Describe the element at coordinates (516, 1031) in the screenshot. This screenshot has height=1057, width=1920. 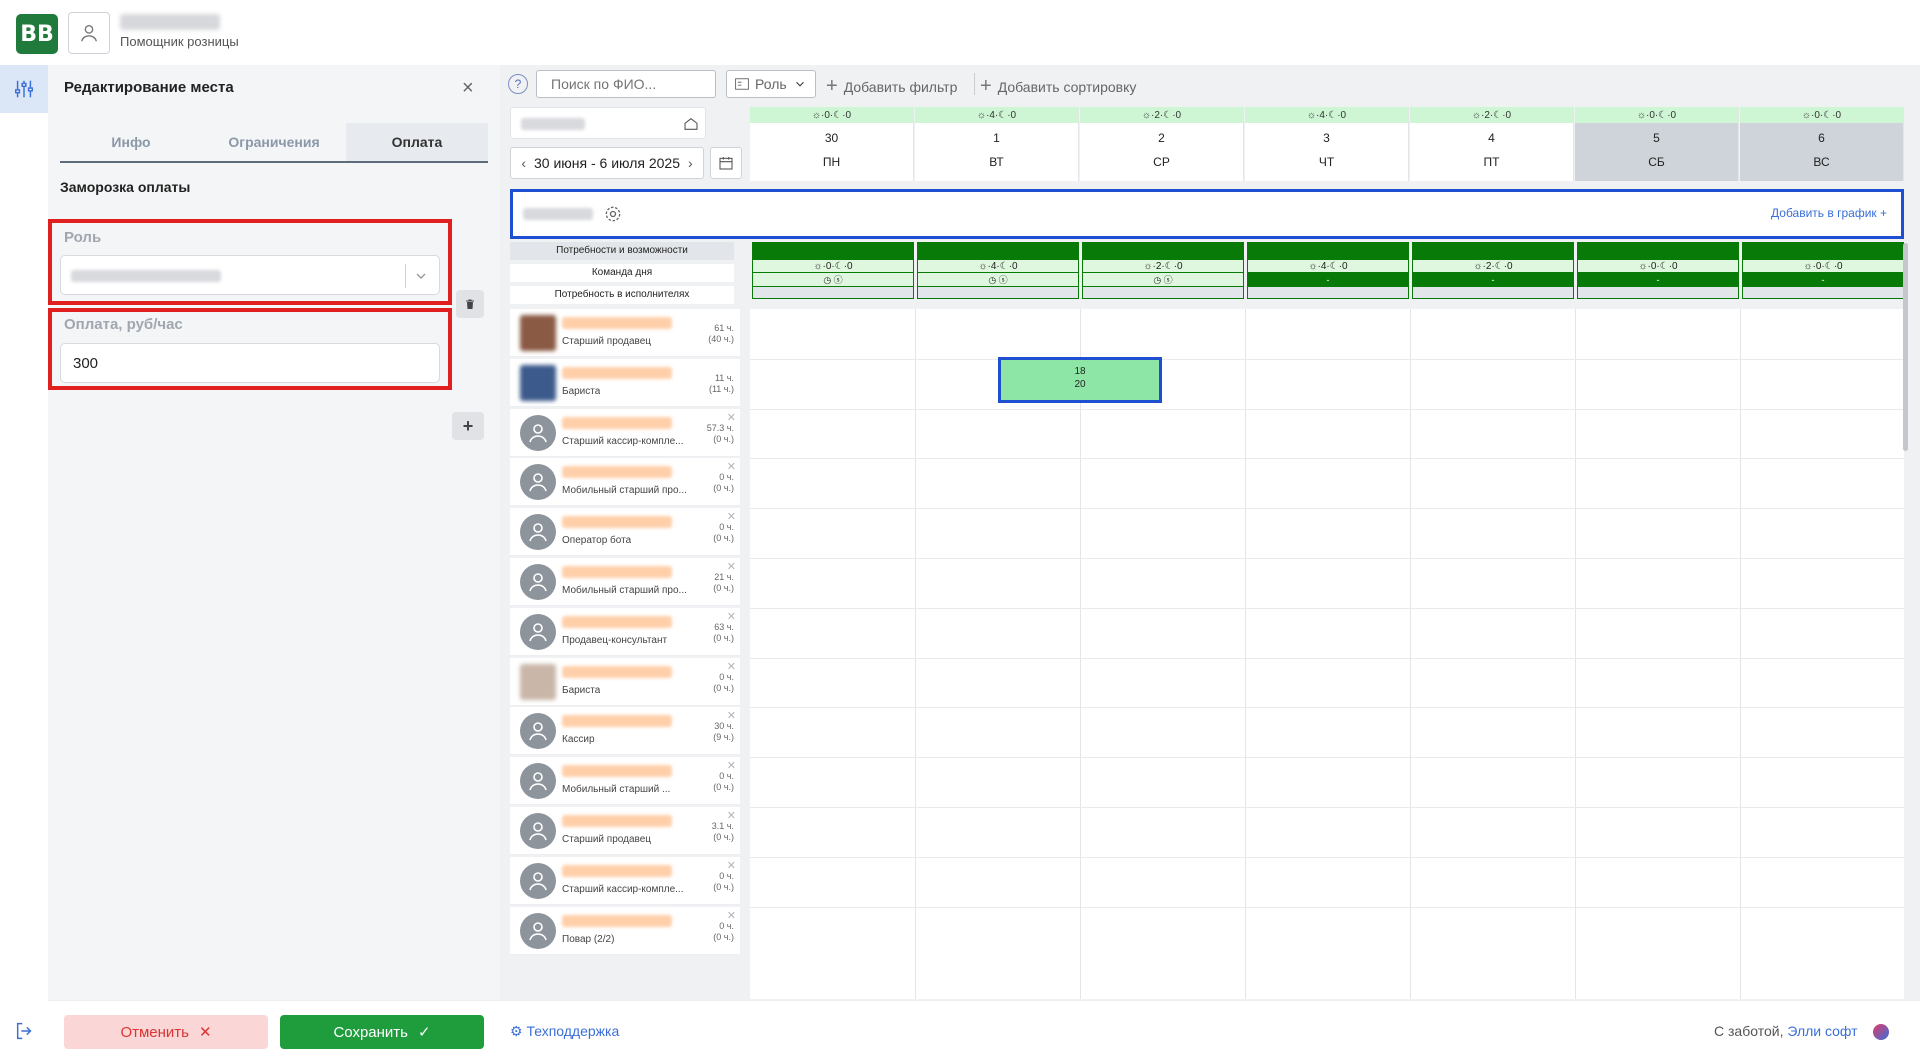
I see `support-icon: ⚙` at that location.